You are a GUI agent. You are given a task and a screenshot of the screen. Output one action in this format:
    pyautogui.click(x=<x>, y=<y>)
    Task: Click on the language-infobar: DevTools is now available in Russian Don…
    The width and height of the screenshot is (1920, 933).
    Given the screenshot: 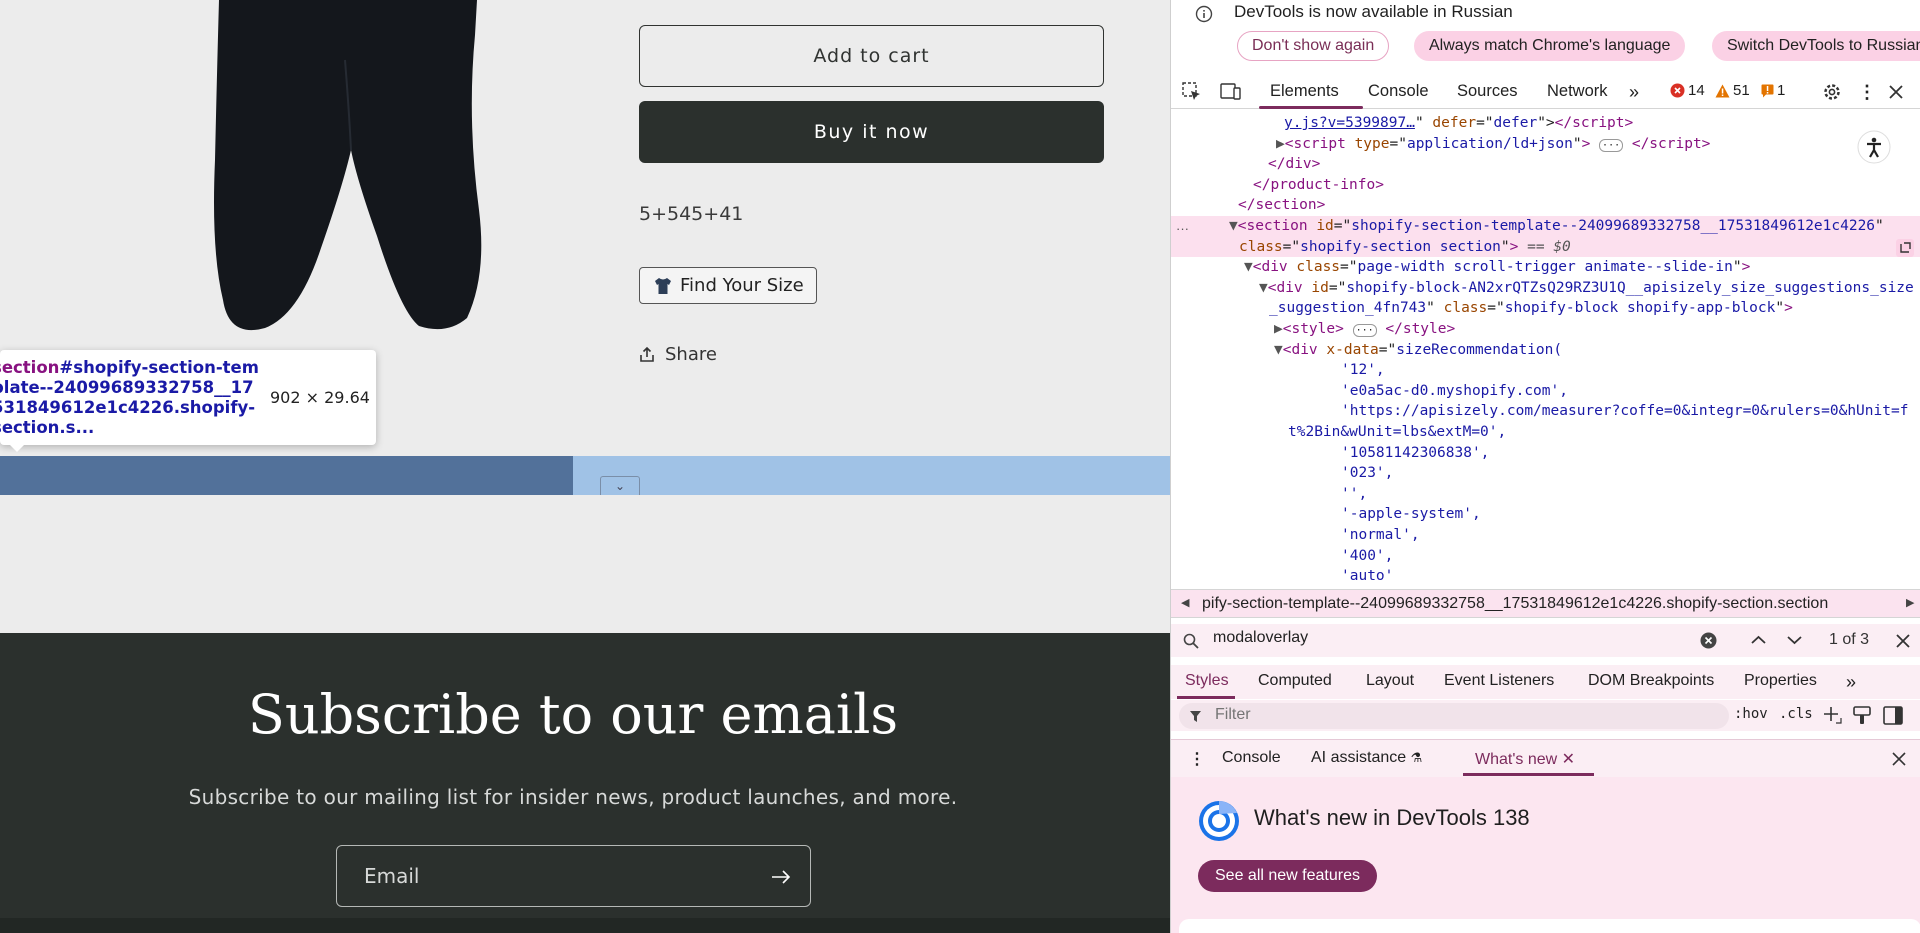 What is the action you would take?
    pyautogui.click(x=1545, y=33)
    